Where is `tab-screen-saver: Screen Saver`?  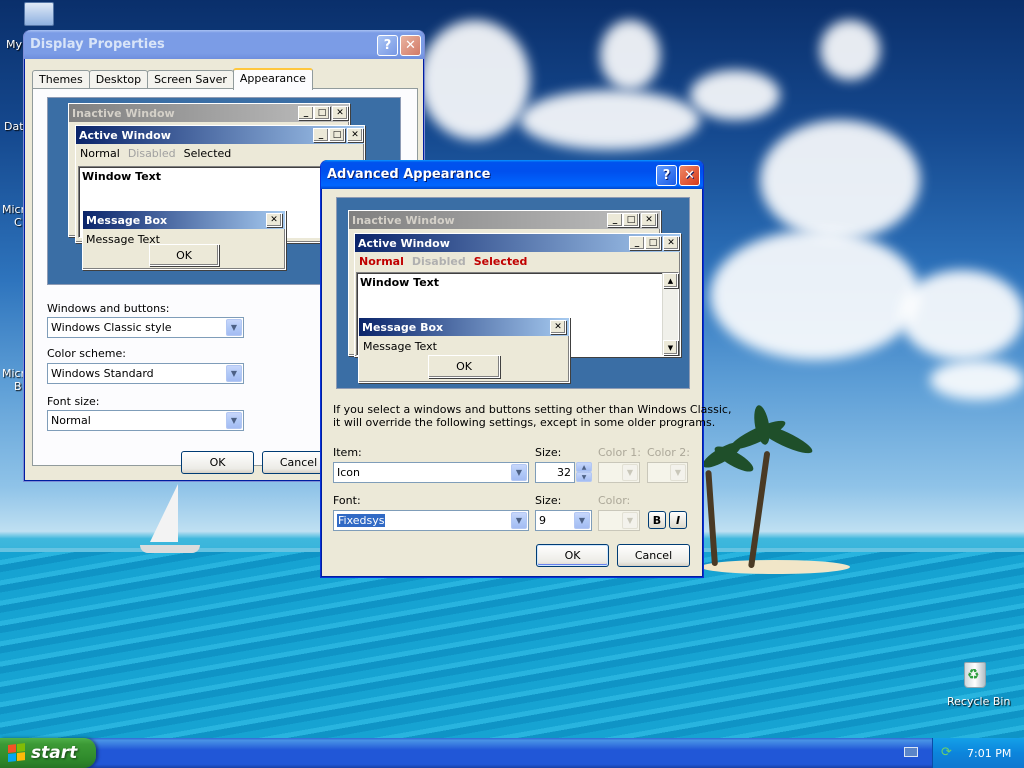 tab-screen-saver: Screen Saver is located at coordinates (190, 79).